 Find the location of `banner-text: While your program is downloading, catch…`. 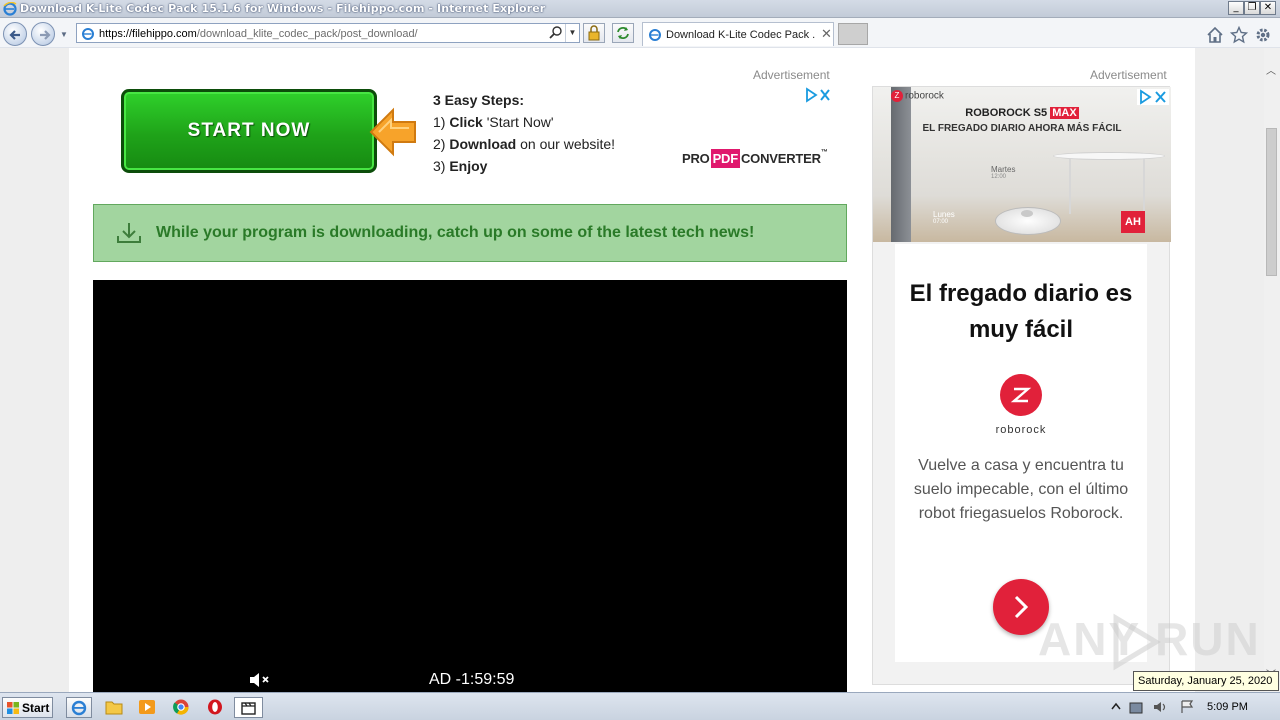

banner-text: While your program is downloading, catch… is located at coordinates (455, 232).